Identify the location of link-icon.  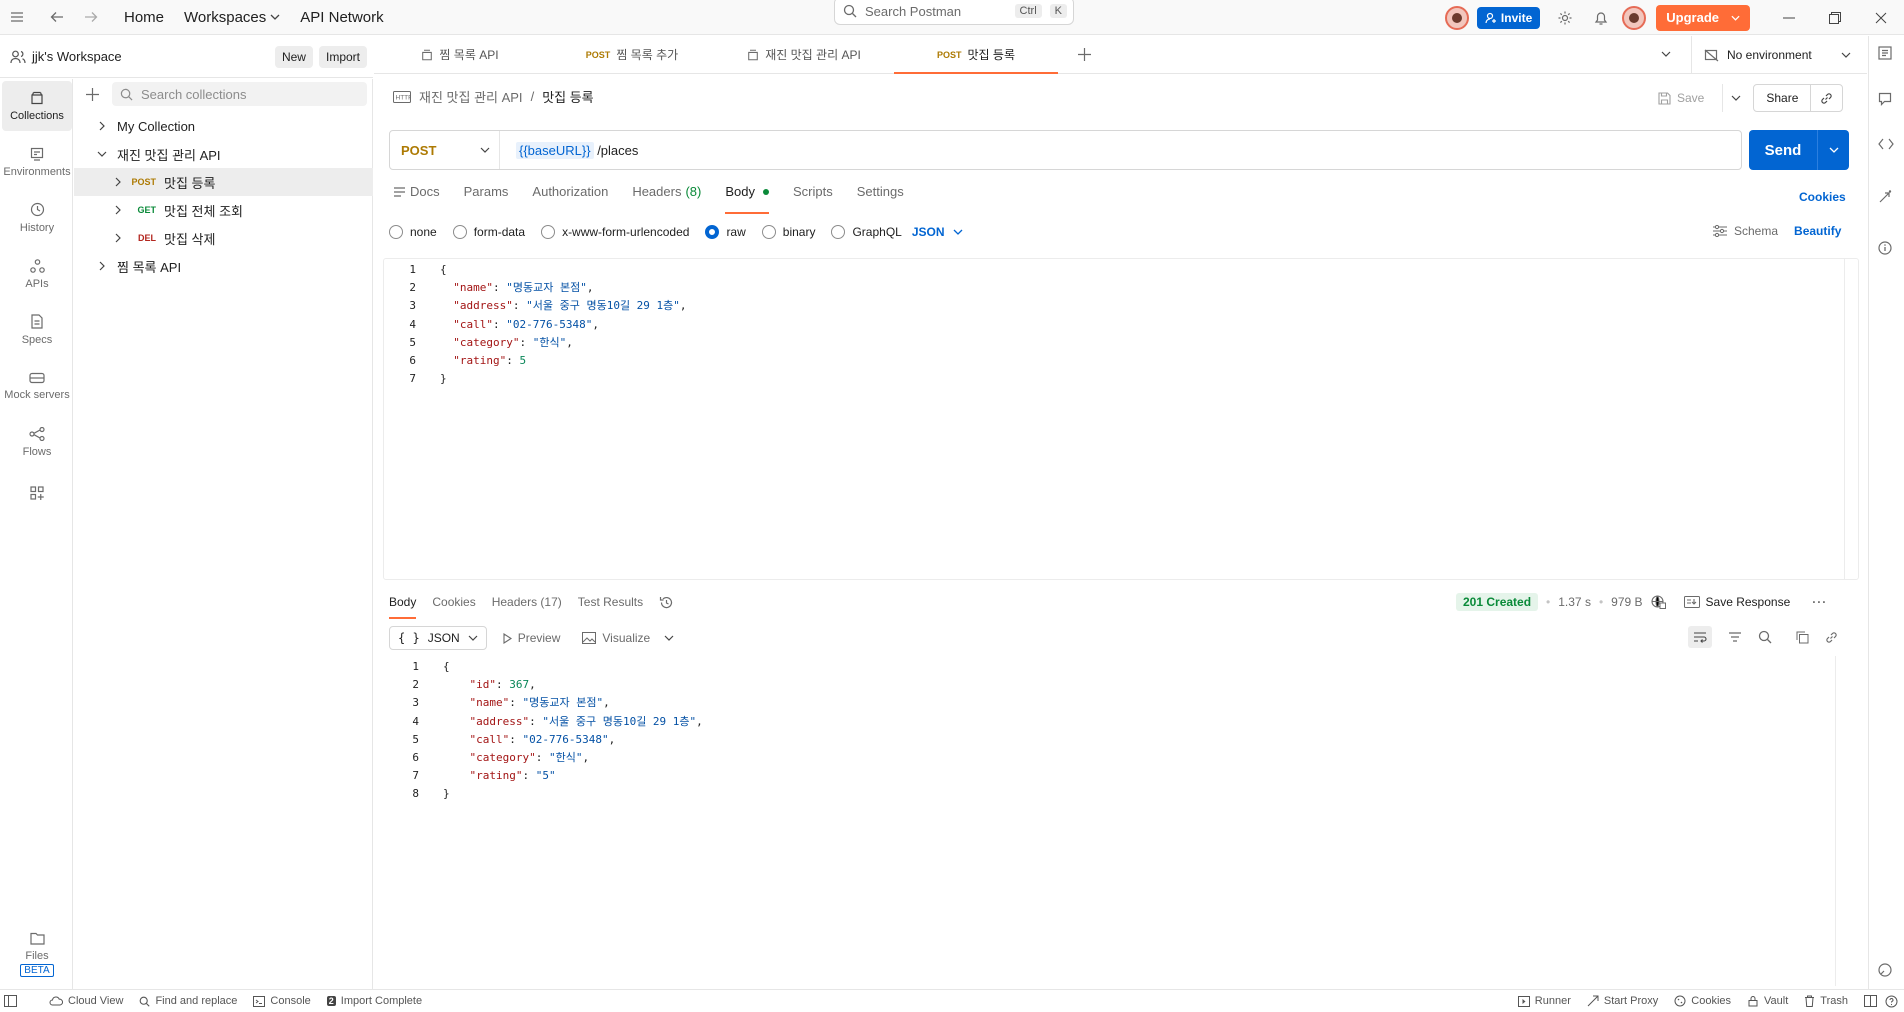
(1831, 637).